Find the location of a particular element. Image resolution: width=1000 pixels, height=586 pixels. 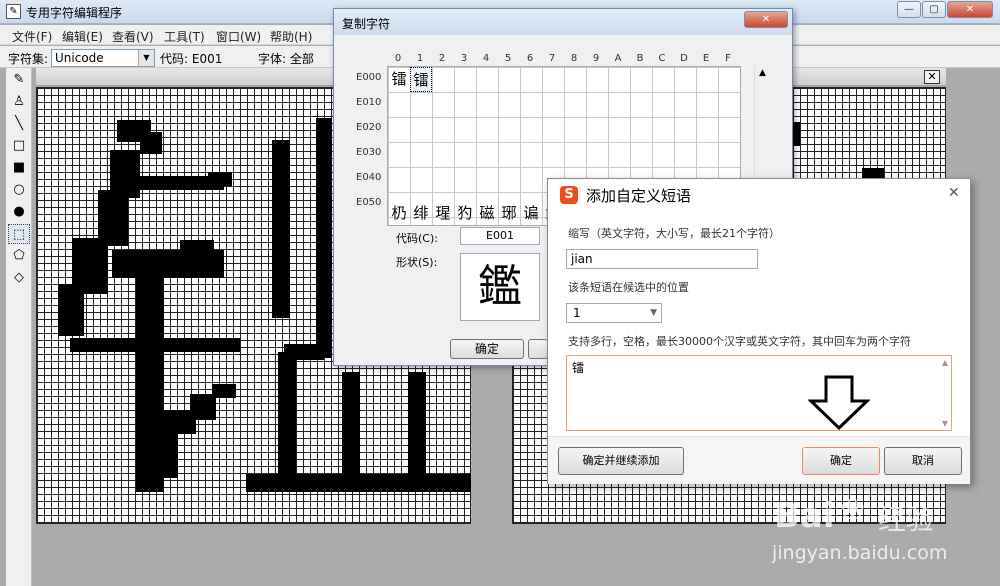

ellipse-filled-icon: ● is located at coordinates (19, 212).